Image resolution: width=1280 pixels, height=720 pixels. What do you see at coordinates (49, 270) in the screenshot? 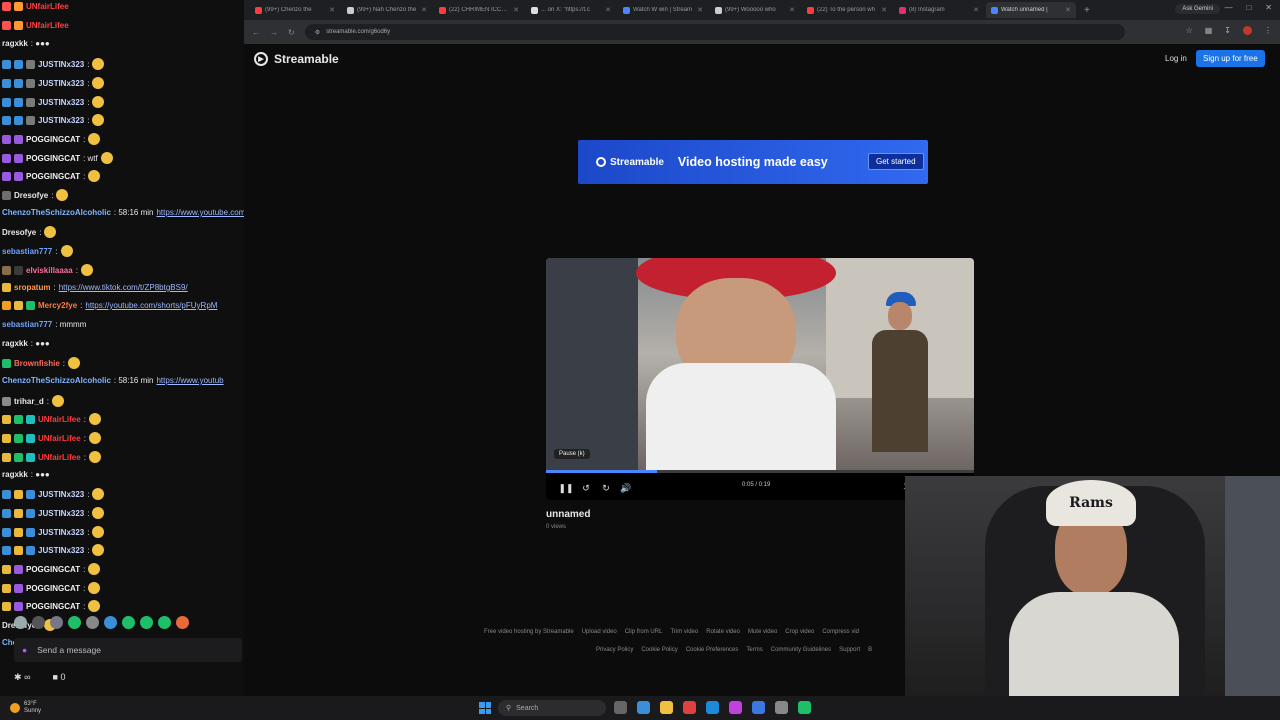
I see `chat-username: elviskillaaaa` at bounding box center [49, 270].